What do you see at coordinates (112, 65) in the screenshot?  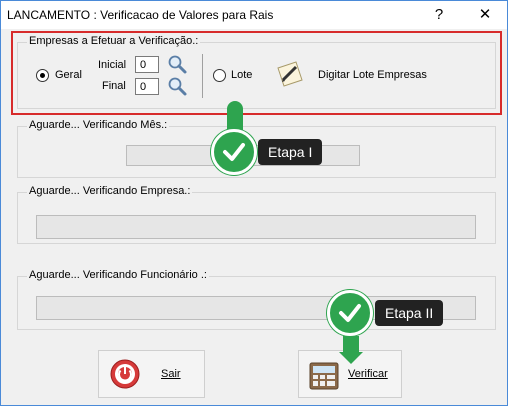 I see `inicial-label: Inicial` at bounding box center [112, 65].